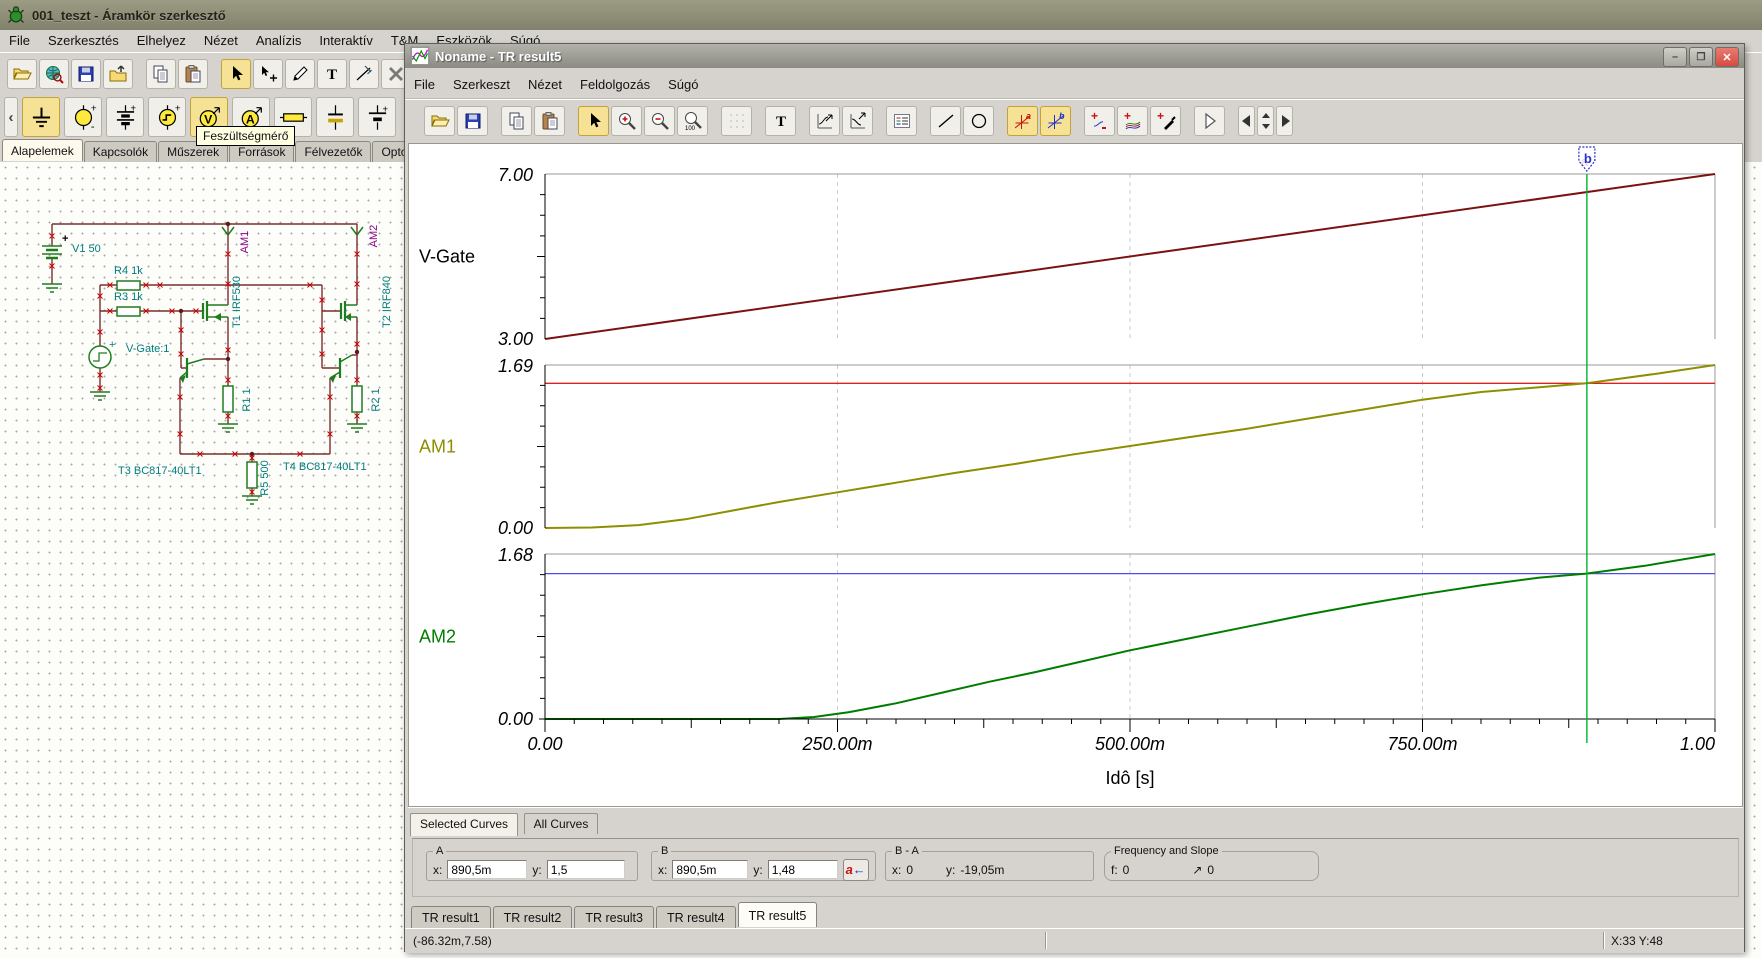 The width and height of the screenshot is (1762, 958). I want to click on export-folder-button, so click(118, 74).